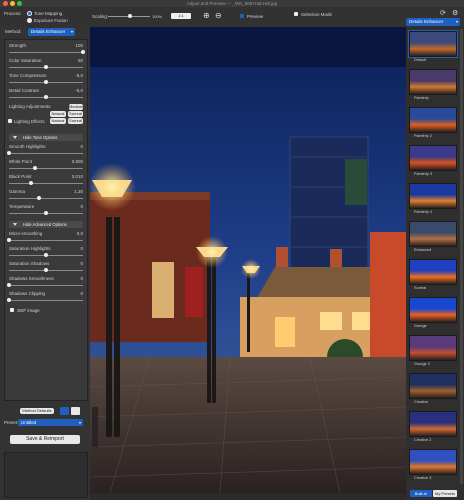  I want to click on lighting-surreal-button: Surreal, so click(75, 114).